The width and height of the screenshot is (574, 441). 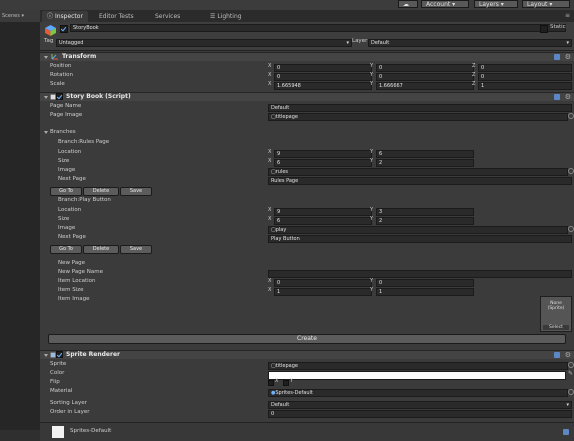 What do you see at coordinates (418, 230) in the screenshot?
I see `branch-image-field: ▢play` at bounding box center [418, 230].